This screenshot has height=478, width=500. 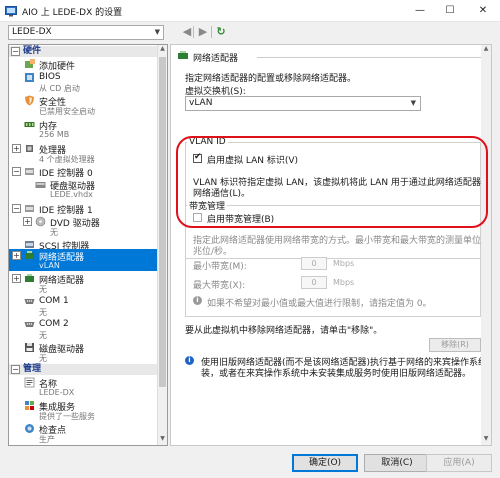 I want to click on tree-item-network-adapter-2: + 网络适配器 无, so click(x=83, y=283).